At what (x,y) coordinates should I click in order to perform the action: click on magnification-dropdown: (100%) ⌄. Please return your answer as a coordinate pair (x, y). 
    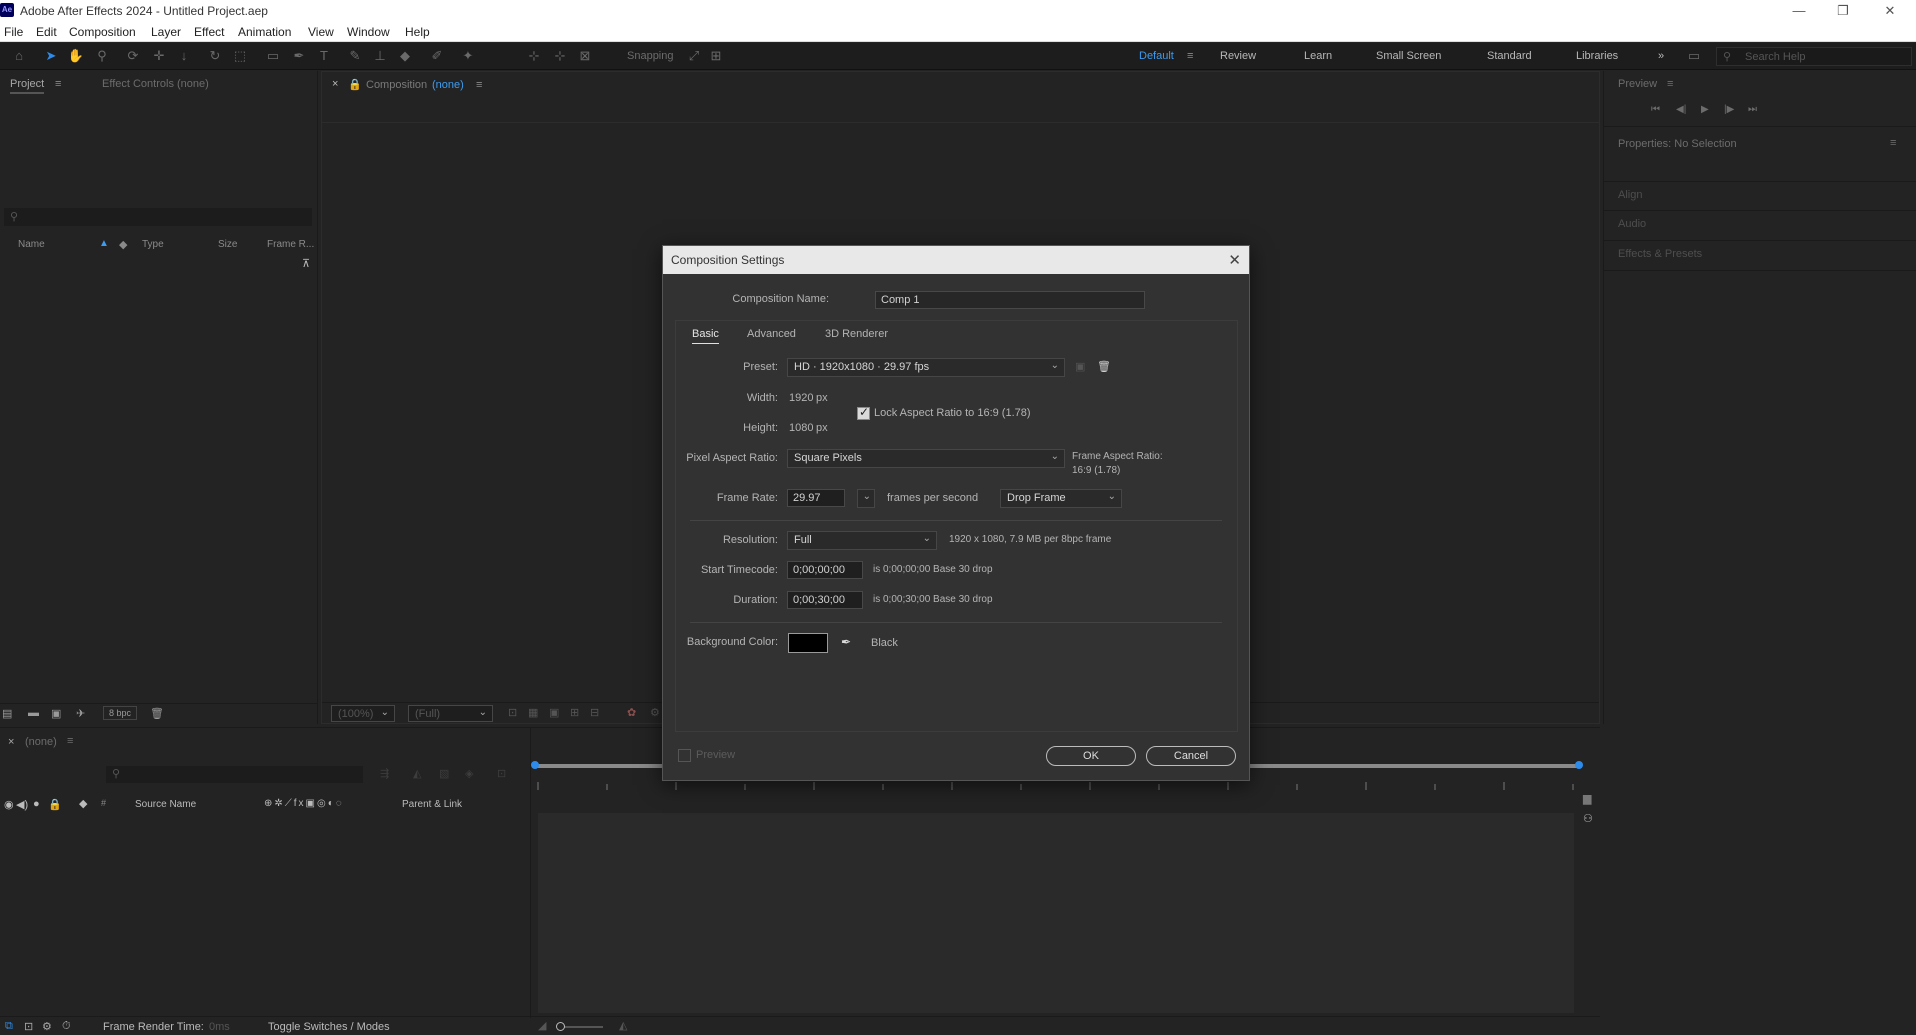
    Looking at the image, I should click on (363, 713).